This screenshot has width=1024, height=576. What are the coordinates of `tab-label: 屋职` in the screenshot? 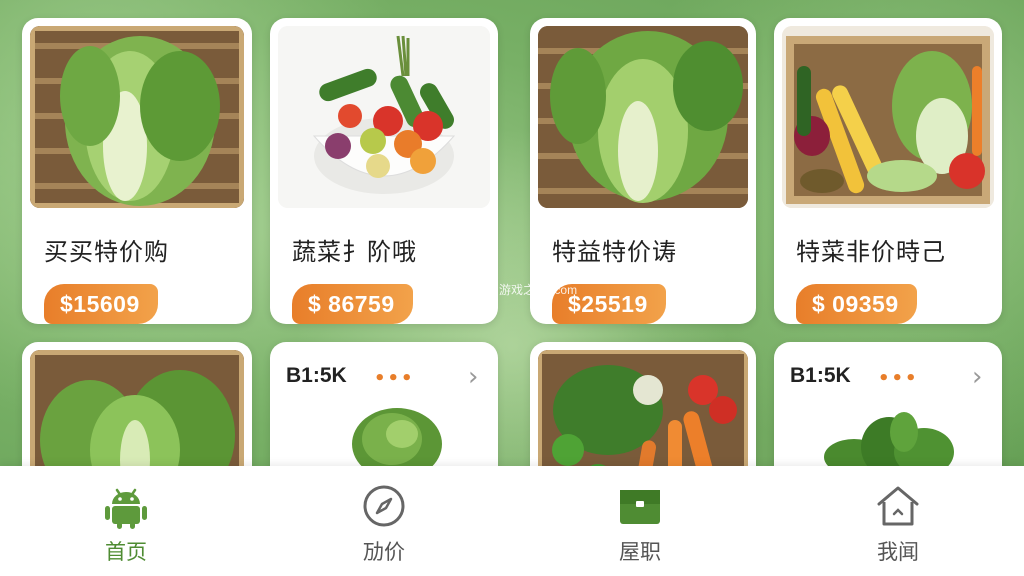 It's located at (640, 552).